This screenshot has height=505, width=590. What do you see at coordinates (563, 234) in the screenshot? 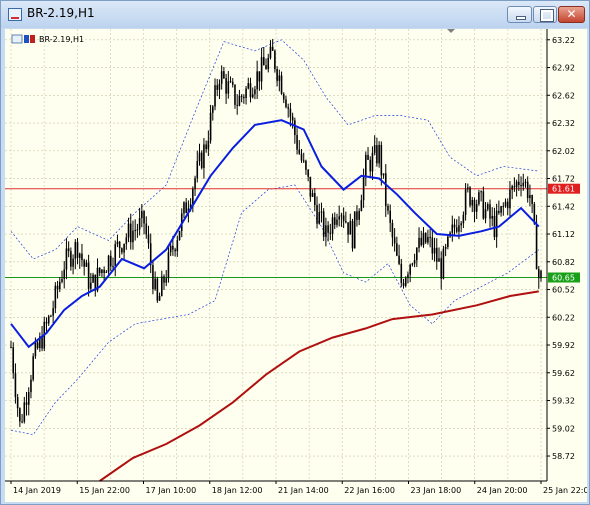
I see `price-tick-label: 61.12` at bounding box center [563, 234].